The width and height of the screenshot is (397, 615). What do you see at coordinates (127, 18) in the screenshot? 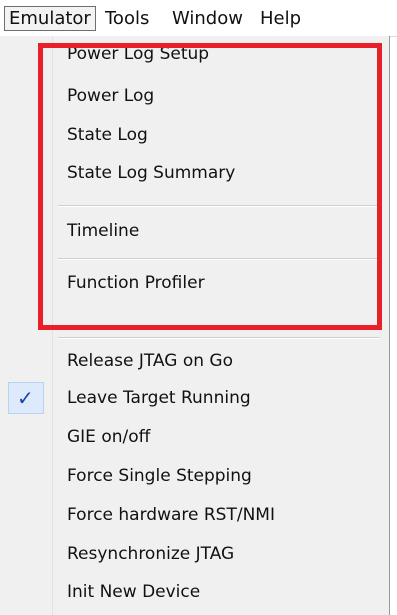
I see `menubar-tools: Tools` at bounding box center [127, 18].